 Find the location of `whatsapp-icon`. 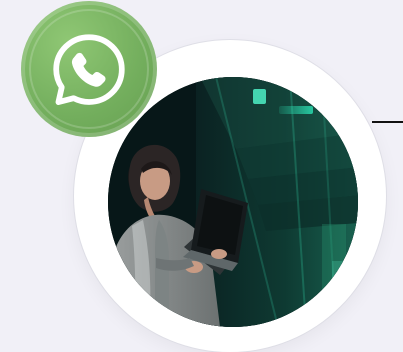

whatsapp-icon is located at coordinates (89, 70).